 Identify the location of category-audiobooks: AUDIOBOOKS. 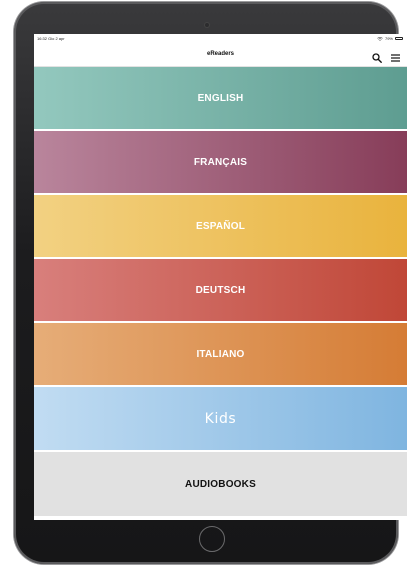
(220, 484).